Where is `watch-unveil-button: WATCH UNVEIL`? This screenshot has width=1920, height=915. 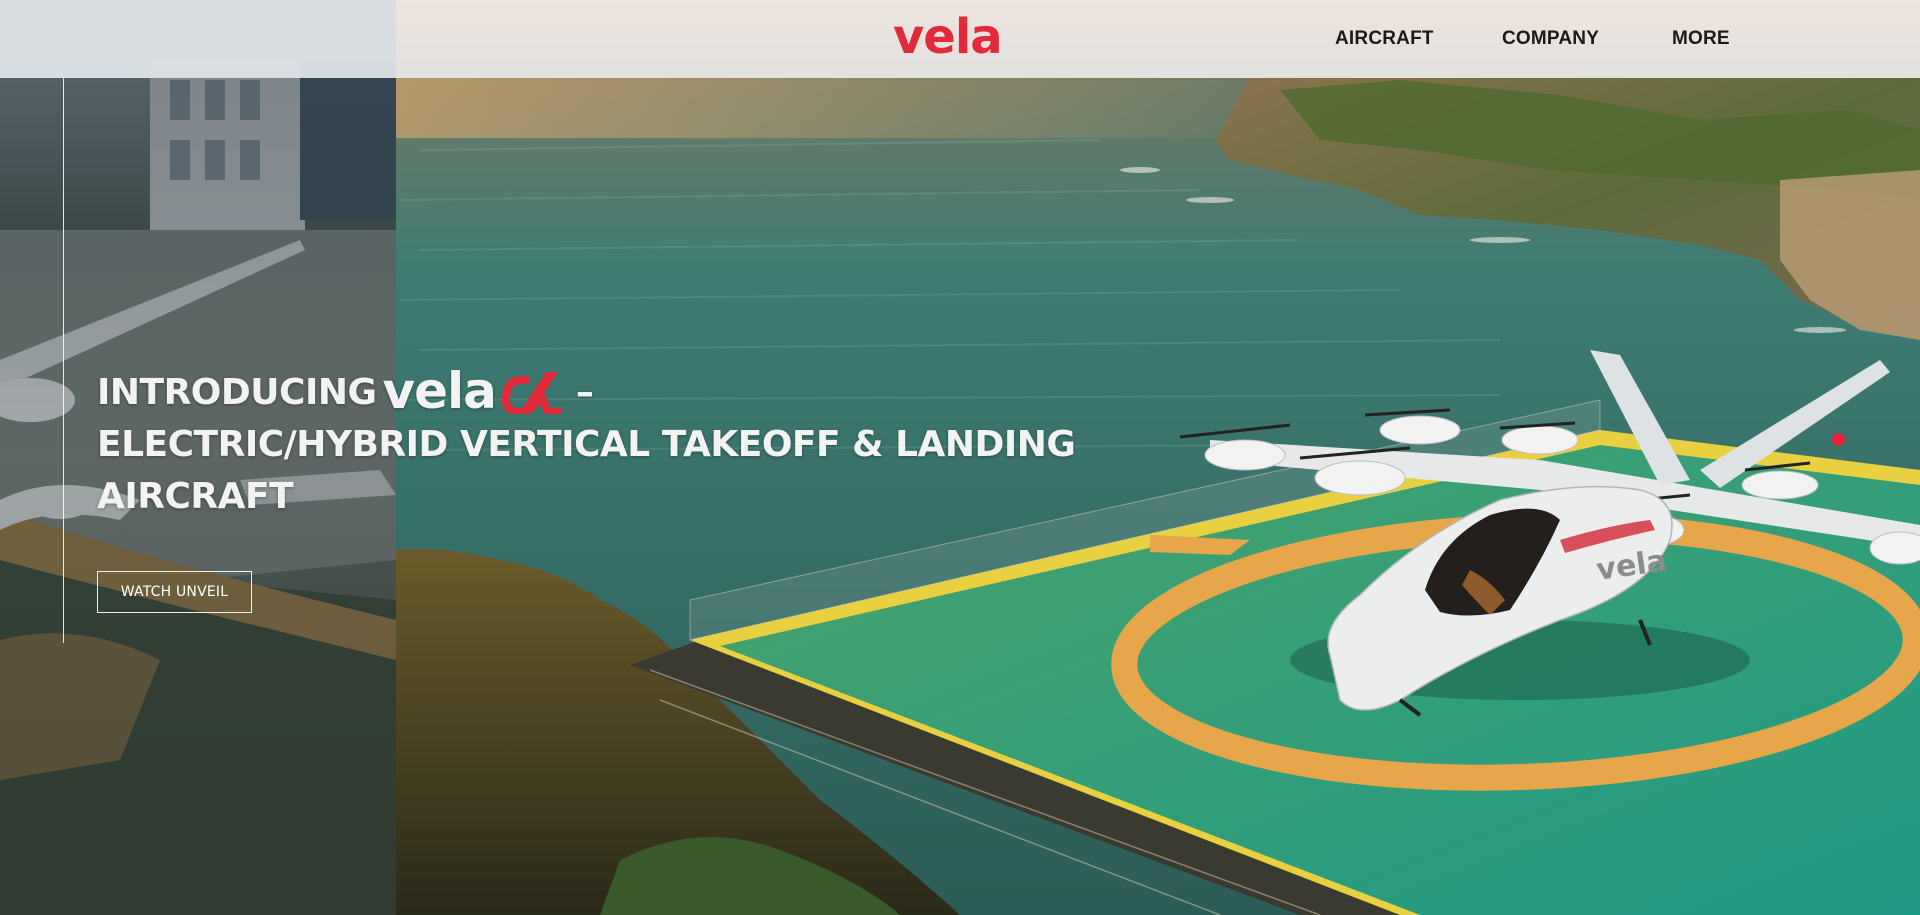 watch-unveil-button: WATCH UNVEIL is located at coordinates (174, 592).